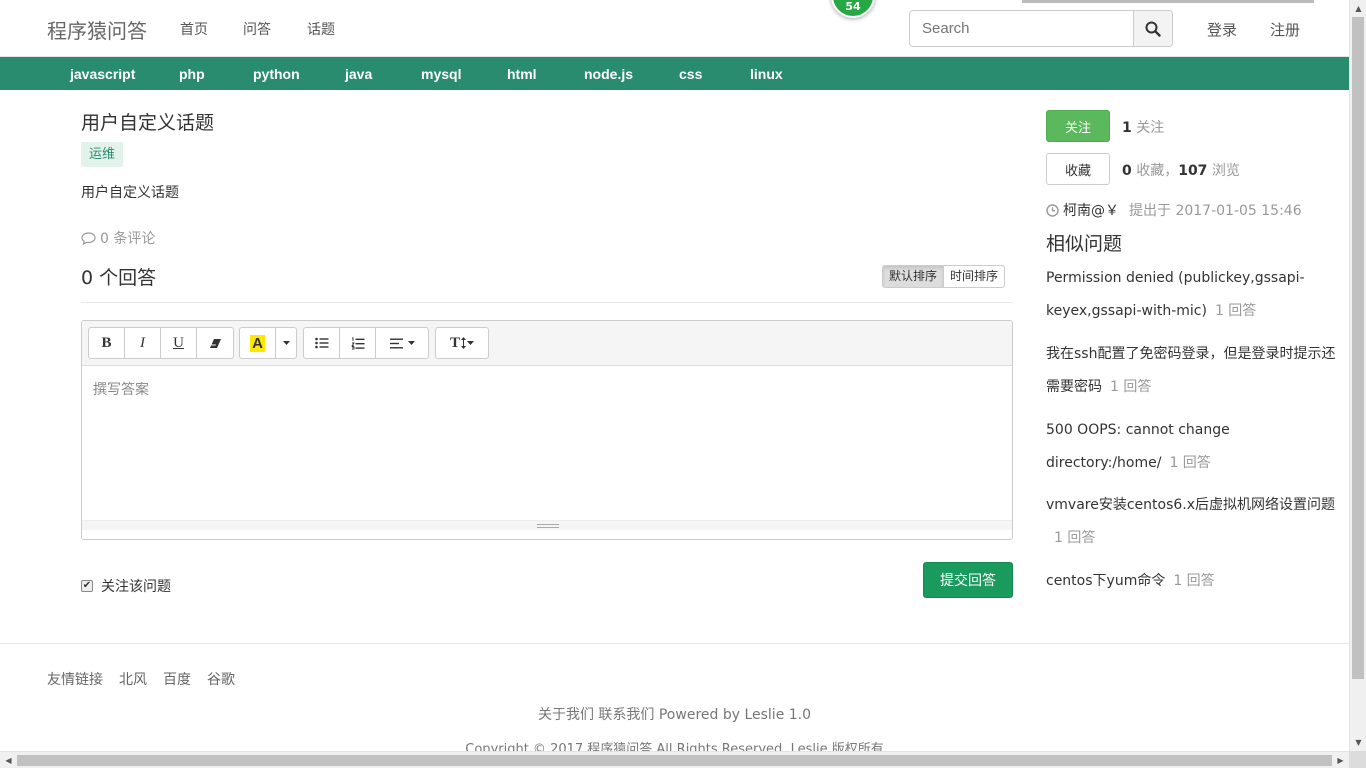  I want to click on clear-format-button, so click(215, 343).